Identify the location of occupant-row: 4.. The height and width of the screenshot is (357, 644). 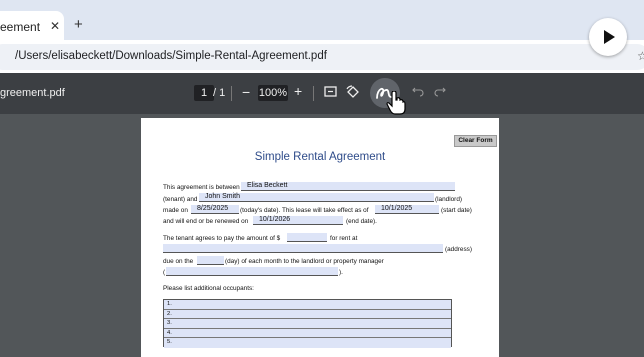
(307, 333).